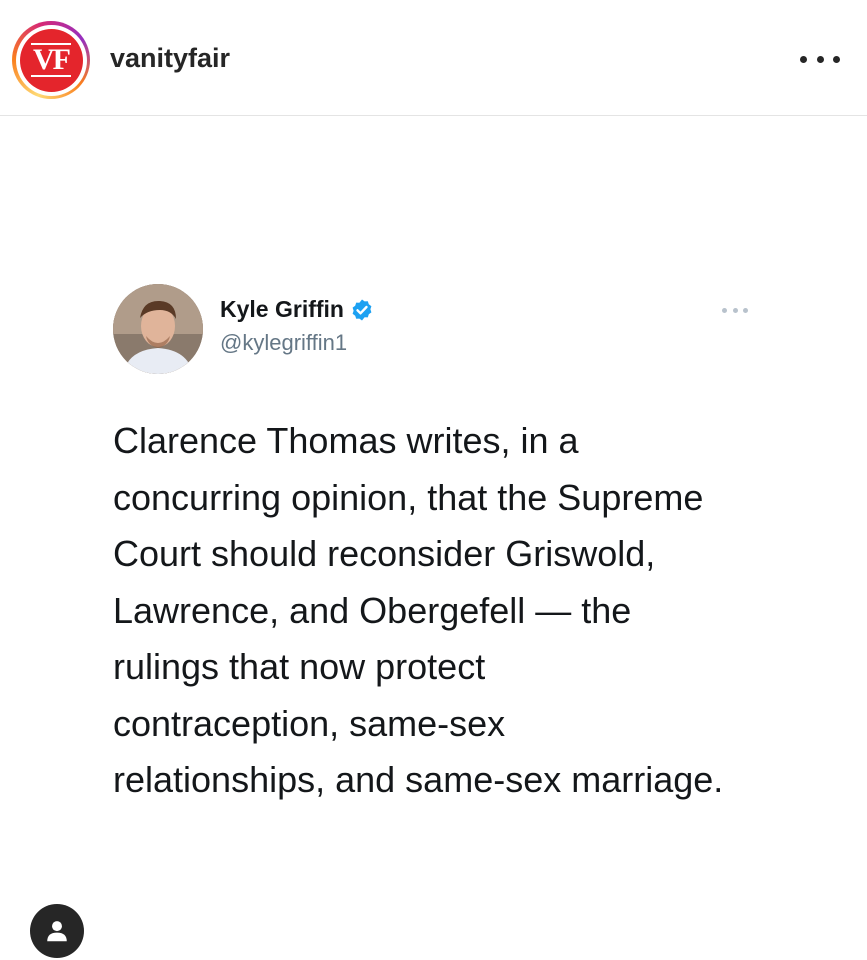 Image resolution: width=867 pixels, height=960 pixels. Describe the element at coordinates (433, 58) in the screenshot. I see `post-header: VF vanityfair` at that location.